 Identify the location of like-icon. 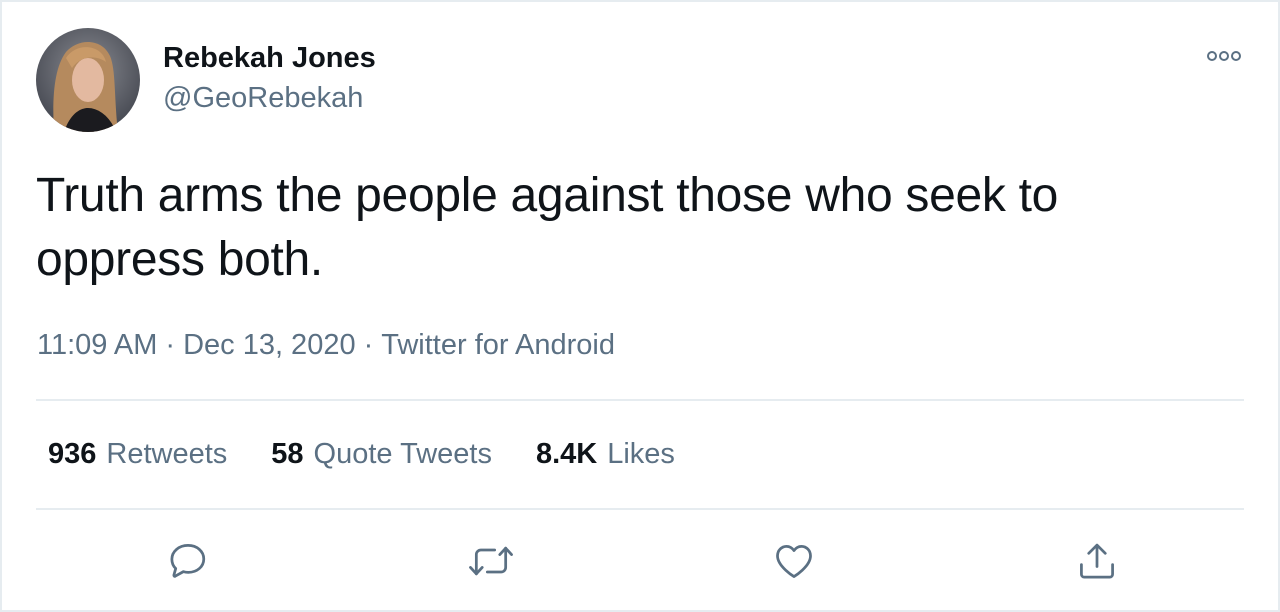
(794, 561).